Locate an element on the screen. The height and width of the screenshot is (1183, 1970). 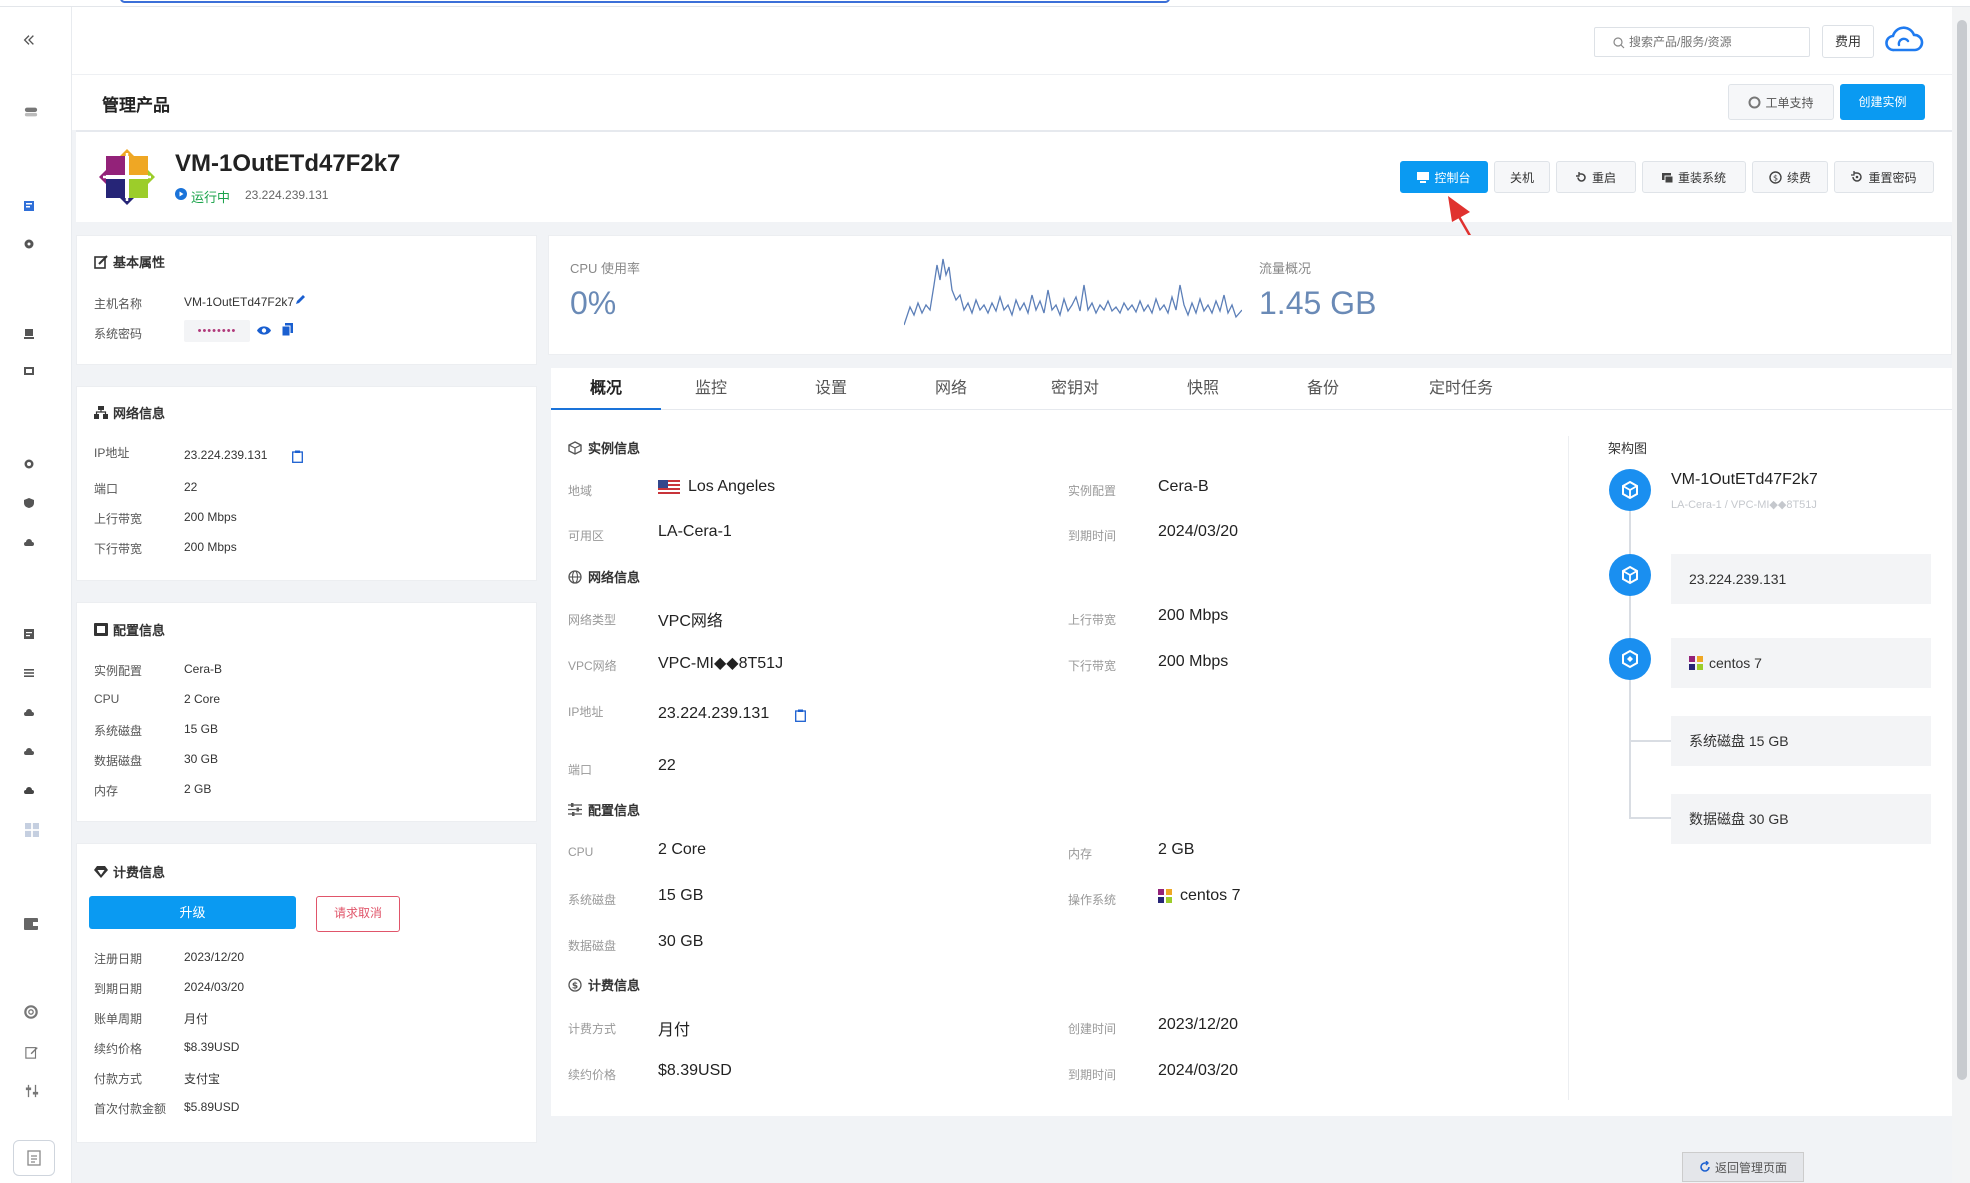
cloud-storage-icon is located at coordinates (29, 712).